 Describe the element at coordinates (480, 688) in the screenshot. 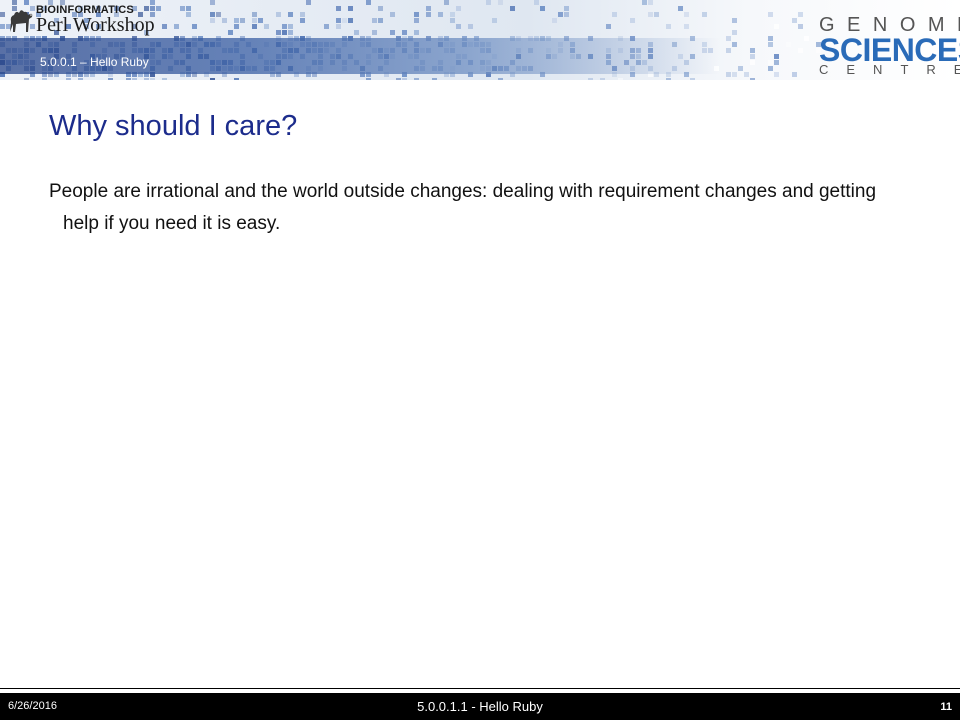

I see `footer-divider` at that location.